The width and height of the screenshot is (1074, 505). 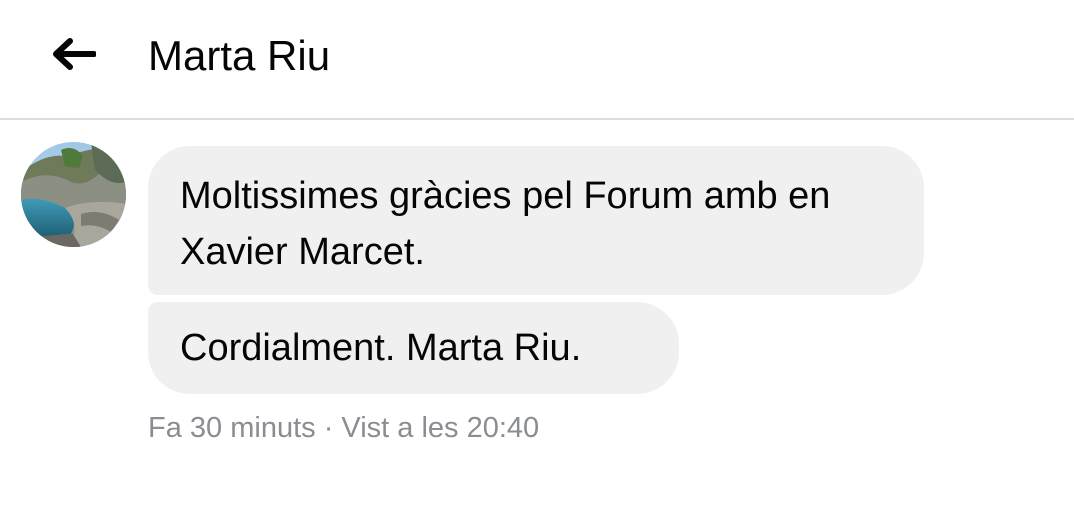 What do you see at coordinates (239, 56) in the screenshot?
I see `contact-name-title: Marta Riu` at bounding box center [239, 56].